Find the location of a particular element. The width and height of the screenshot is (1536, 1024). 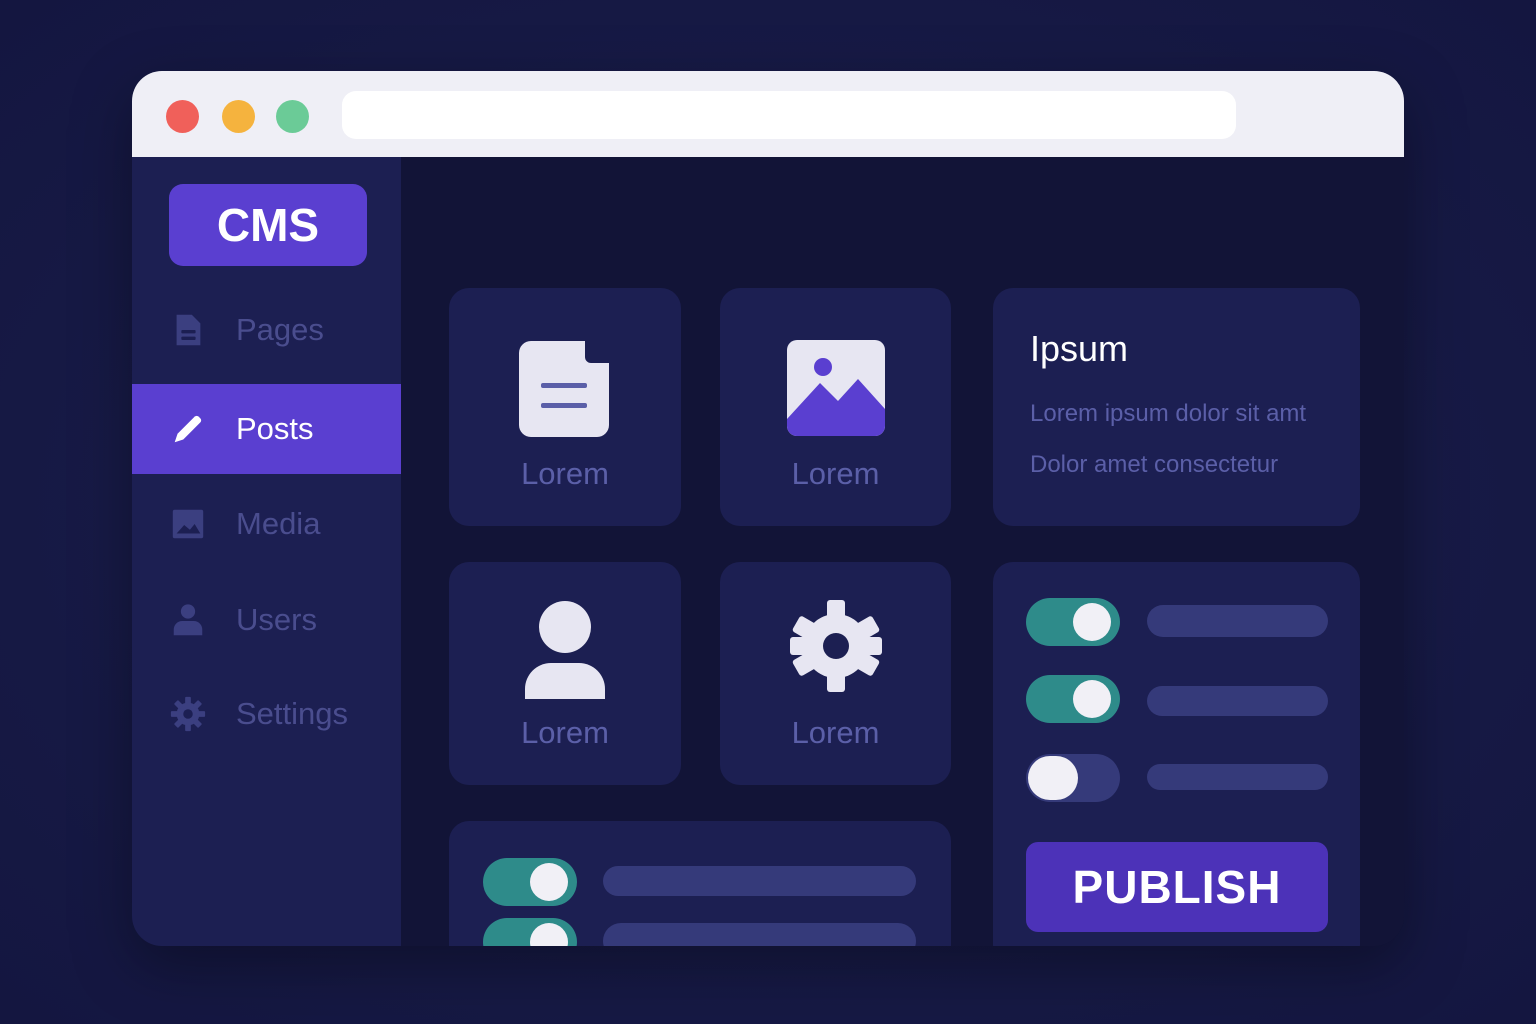

info-line: Lorem ipsum dolor sit amt is located at coordinates (1168, 413).